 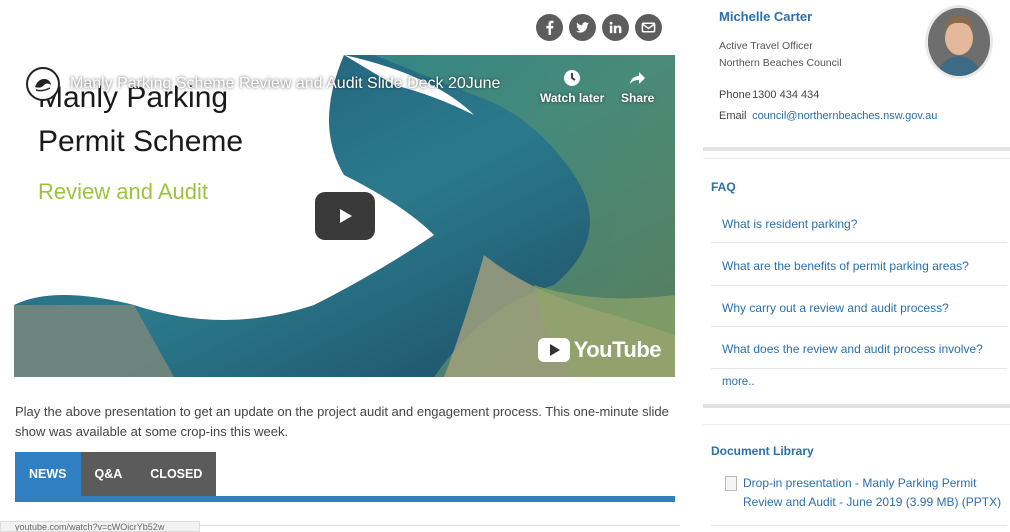 I want to click on watch-later-button: Watch later, so click(x=572, y=87).